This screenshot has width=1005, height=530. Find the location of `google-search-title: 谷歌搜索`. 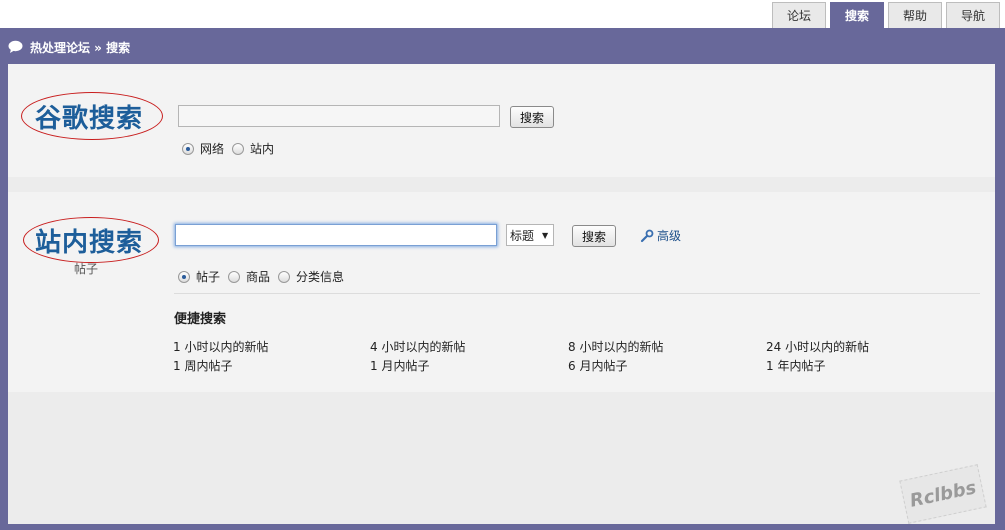

google-search-title: 谷歌搜索 is located at coordinates (89, 119).